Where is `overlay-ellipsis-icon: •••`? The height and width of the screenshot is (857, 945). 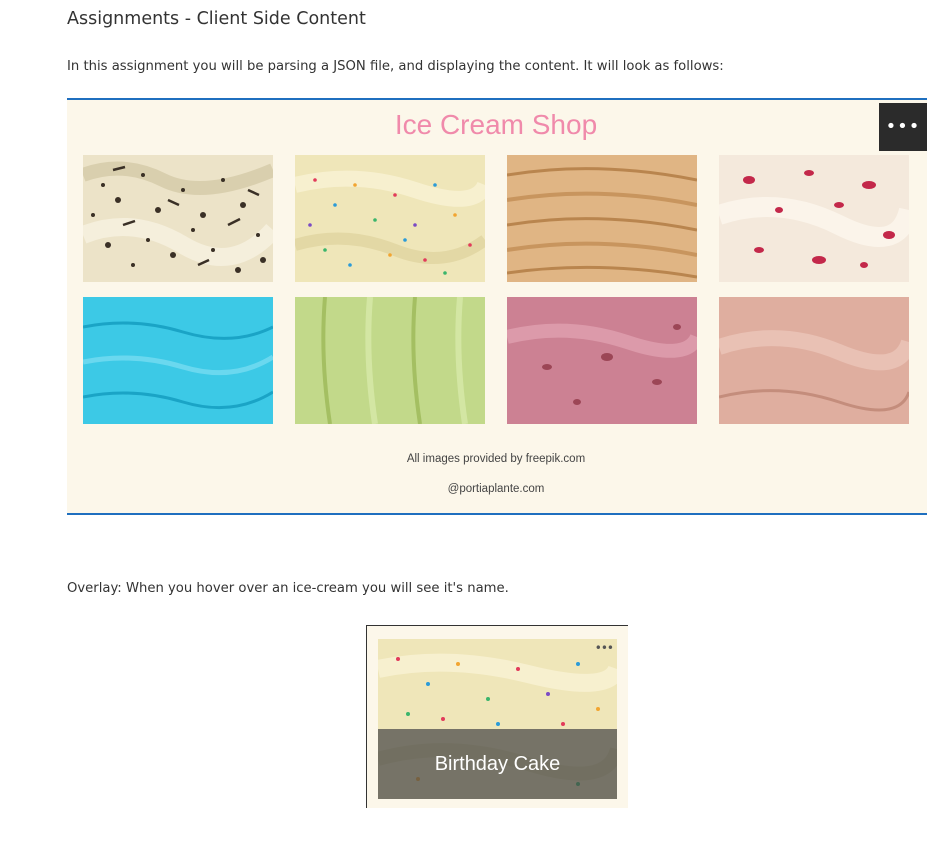
overlay-ellipsis-icon: ••• is located at coordinates (604, 648).